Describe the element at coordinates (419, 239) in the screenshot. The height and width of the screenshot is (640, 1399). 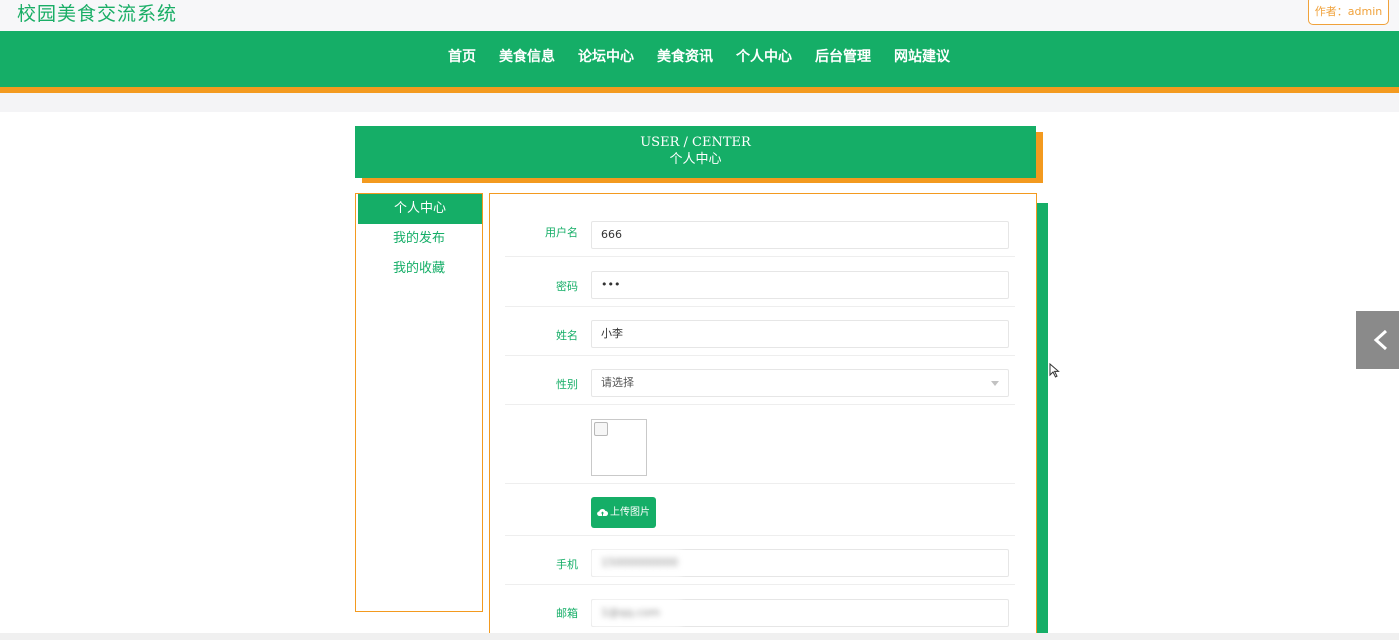
I see `sidebar-item-my-posts: 我的发布` at that location.